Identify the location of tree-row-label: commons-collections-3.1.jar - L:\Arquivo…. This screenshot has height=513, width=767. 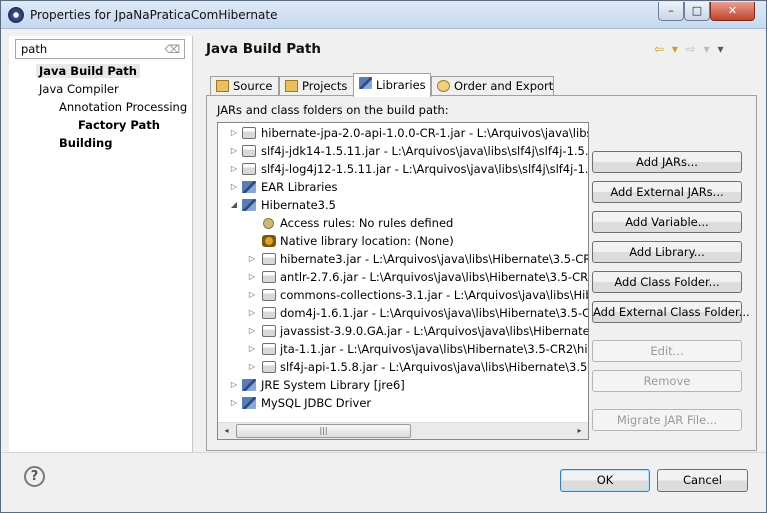
(434, 295).